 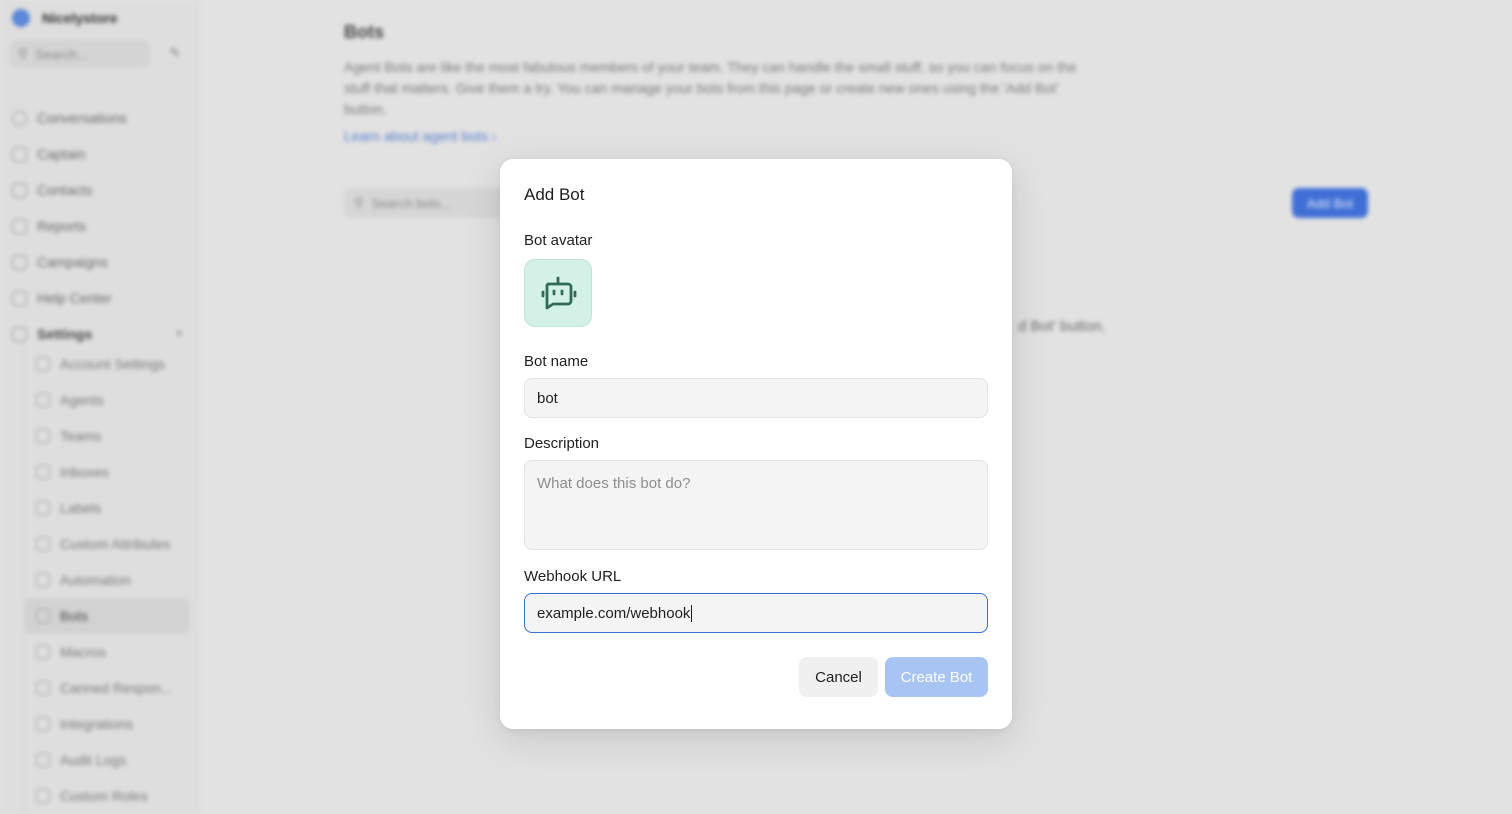 What do you see at coordinates (65, 334) in the screenshot?
I see `sidebar-item-label: Settings` at bounding box center [65, 334].